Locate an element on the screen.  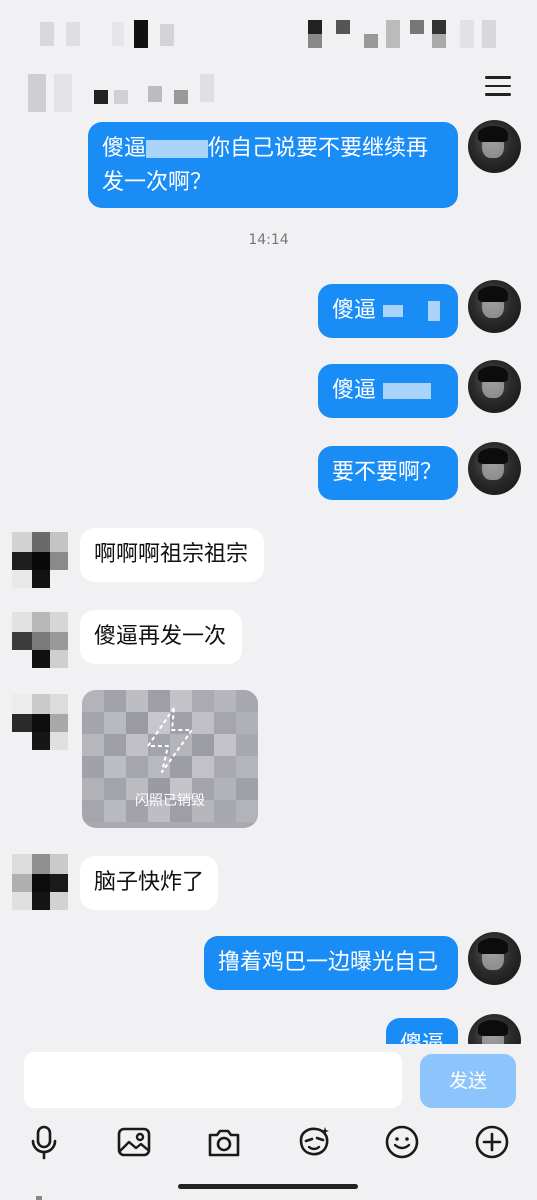
corner-mark is located at coordinates (39, 1198).